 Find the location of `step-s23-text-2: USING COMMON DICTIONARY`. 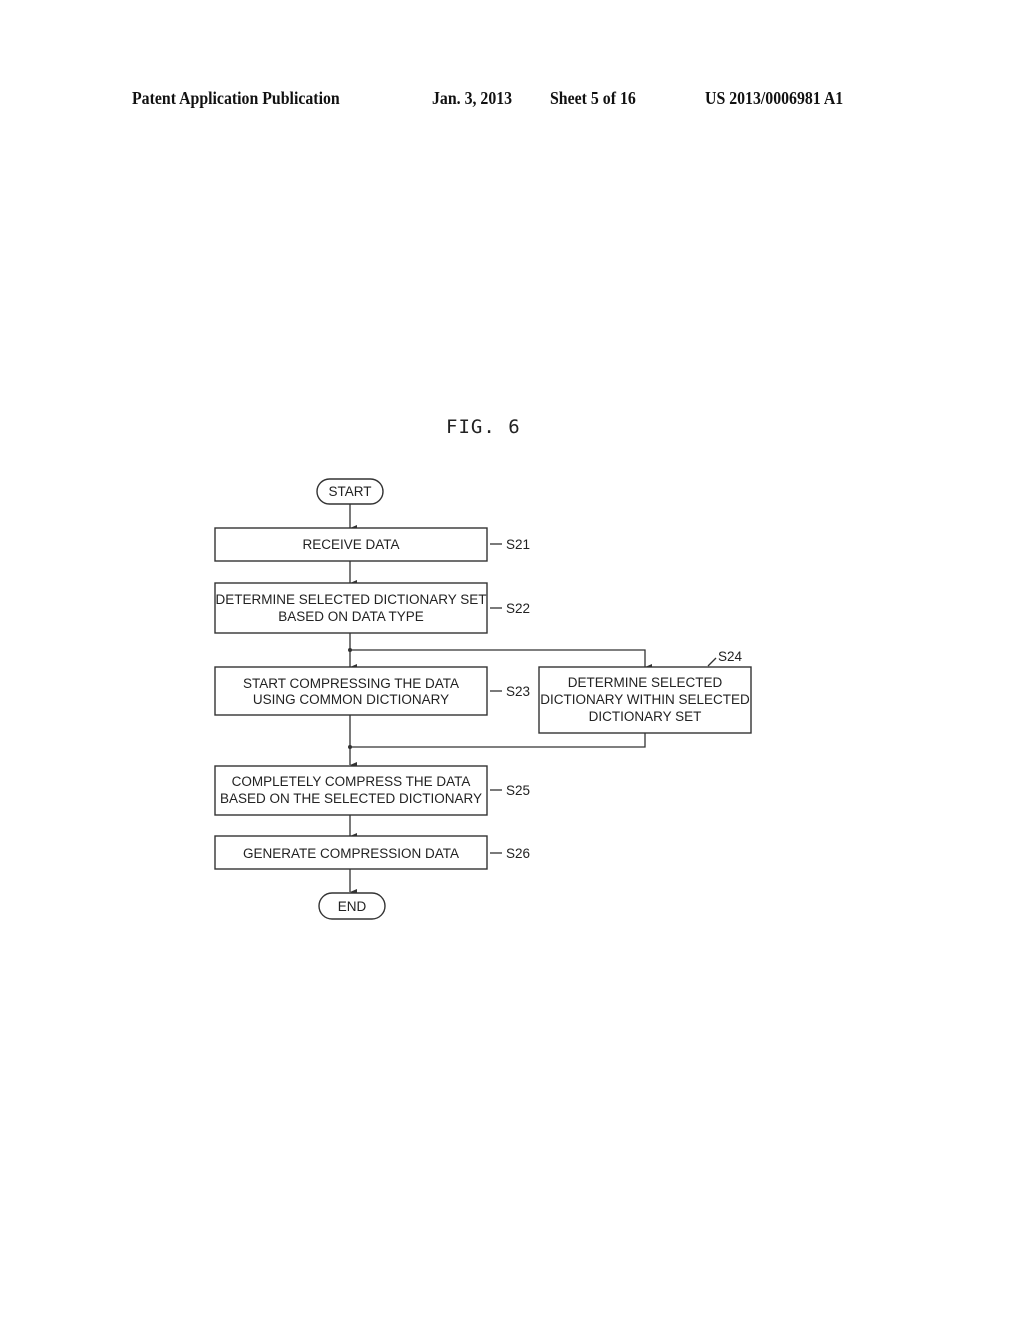

step-s23-text-2: USING COMMON DICTIONARY is located at coordinates (351, 699).